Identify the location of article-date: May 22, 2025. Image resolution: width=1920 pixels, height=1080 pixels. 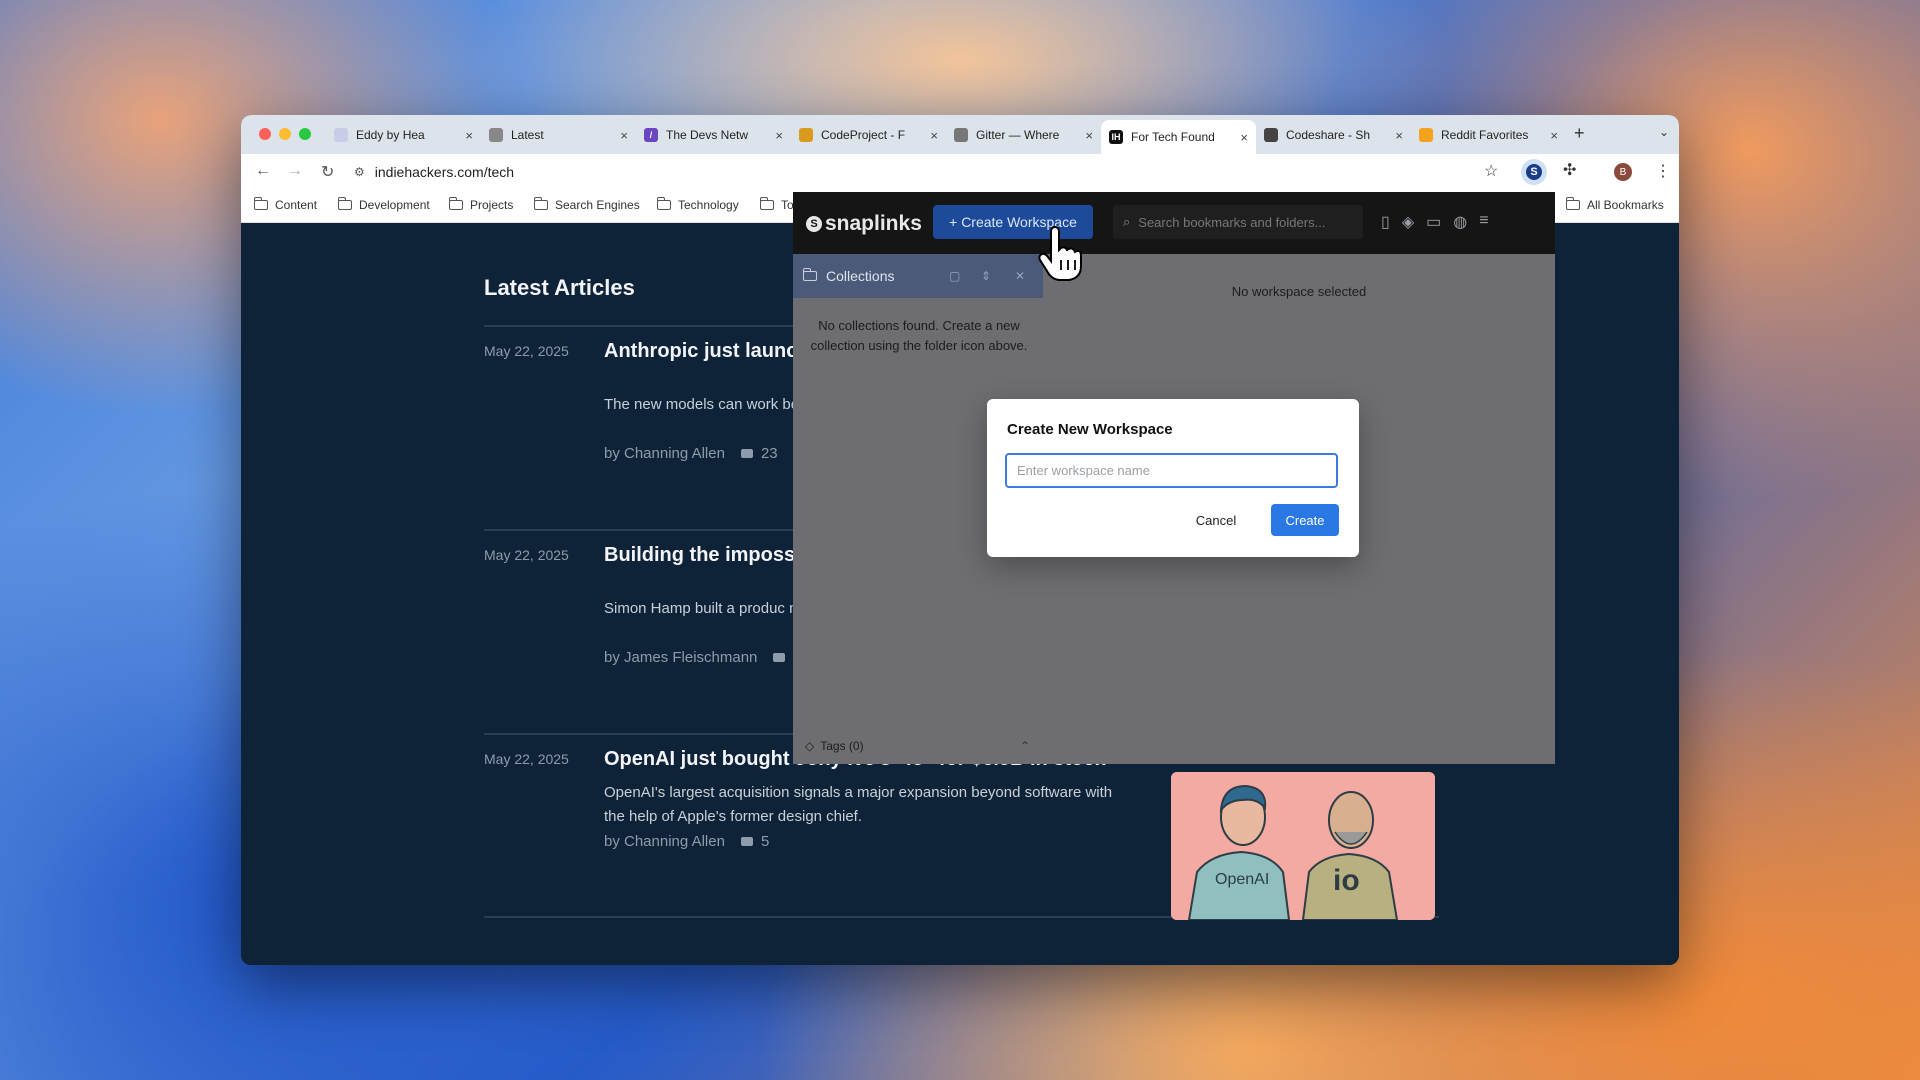
(526, 351).